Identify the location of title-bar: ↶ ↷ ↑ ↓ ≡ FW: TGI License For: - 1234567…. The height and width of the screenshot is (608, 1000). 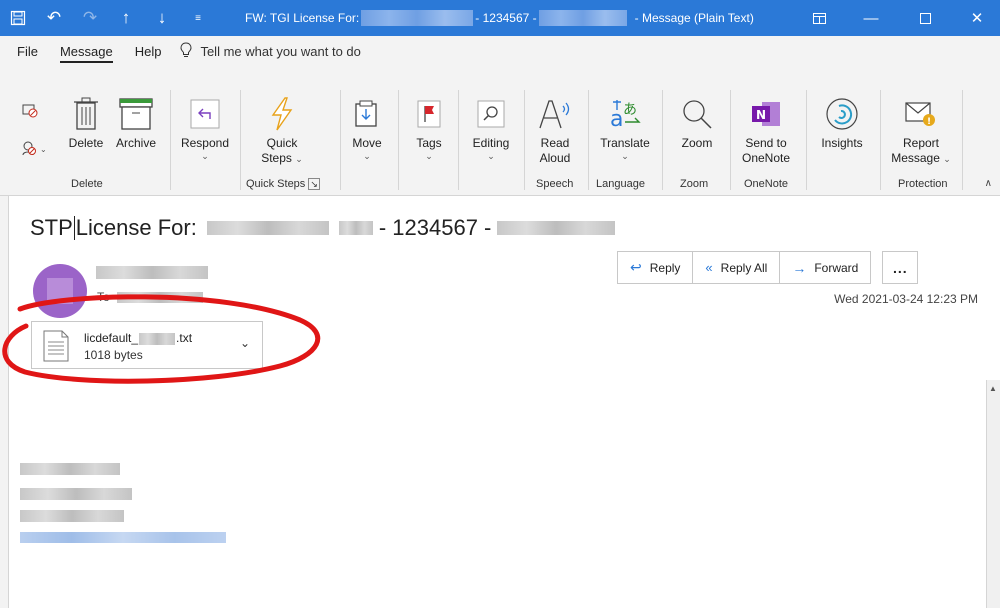
(500, 18).